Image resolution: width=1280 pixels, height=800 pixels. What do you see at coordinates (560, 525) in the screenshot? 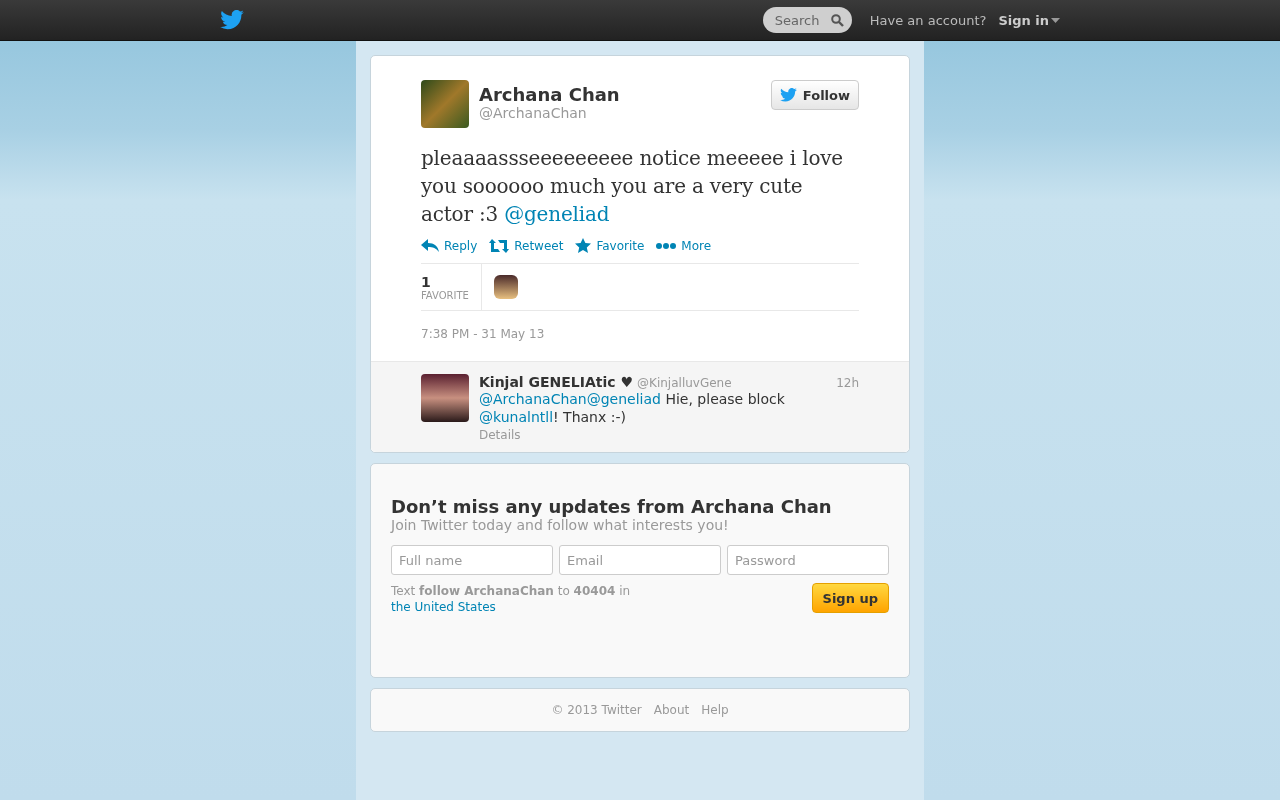
I see `signup-subtitle: Join Twitter today and follow what interests you!` at bounding box center [560, 525].